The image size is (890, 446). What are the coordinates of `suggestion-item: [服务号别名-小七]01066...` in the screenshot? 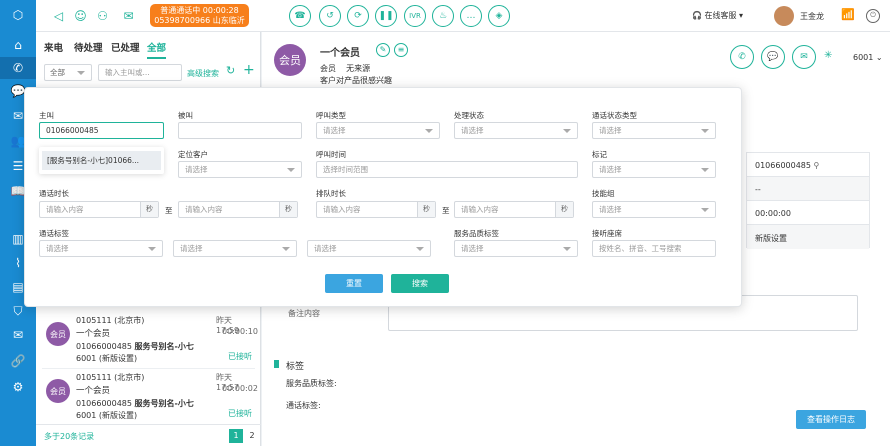 It's located at (101, 160).